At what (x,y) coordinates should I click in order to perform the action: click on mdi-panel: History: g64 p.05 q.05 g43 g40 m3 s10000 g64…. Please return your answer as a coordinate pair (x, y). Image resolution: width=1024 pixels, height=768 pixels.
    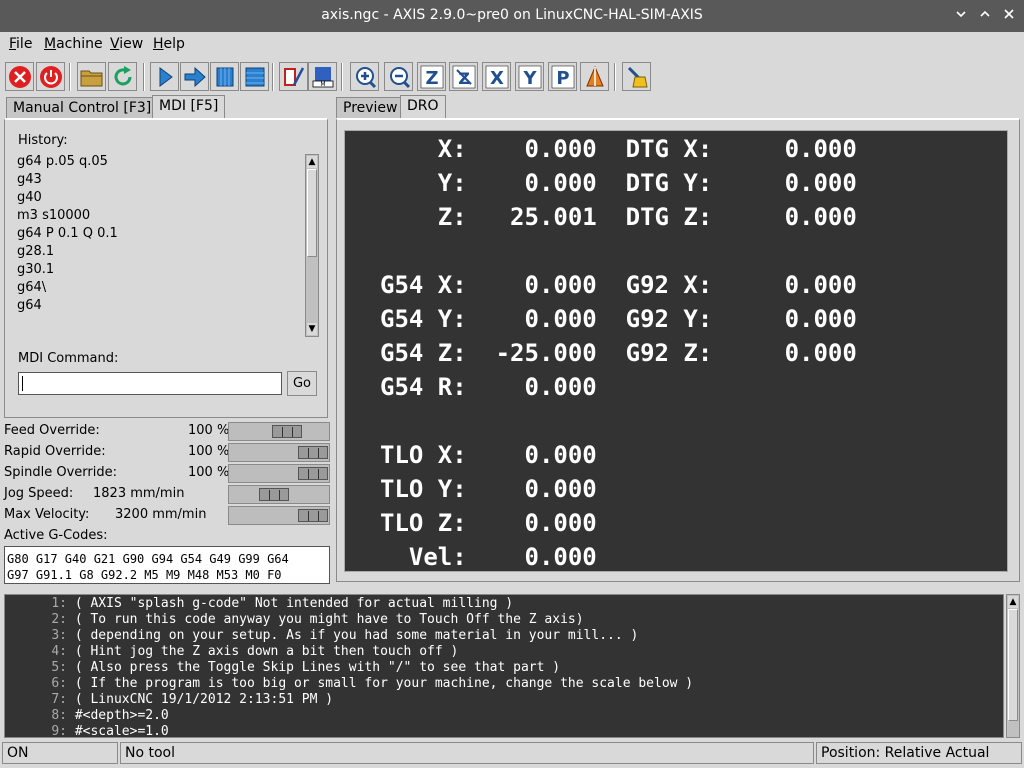
    Looking at the image, I should click on (166, 268).